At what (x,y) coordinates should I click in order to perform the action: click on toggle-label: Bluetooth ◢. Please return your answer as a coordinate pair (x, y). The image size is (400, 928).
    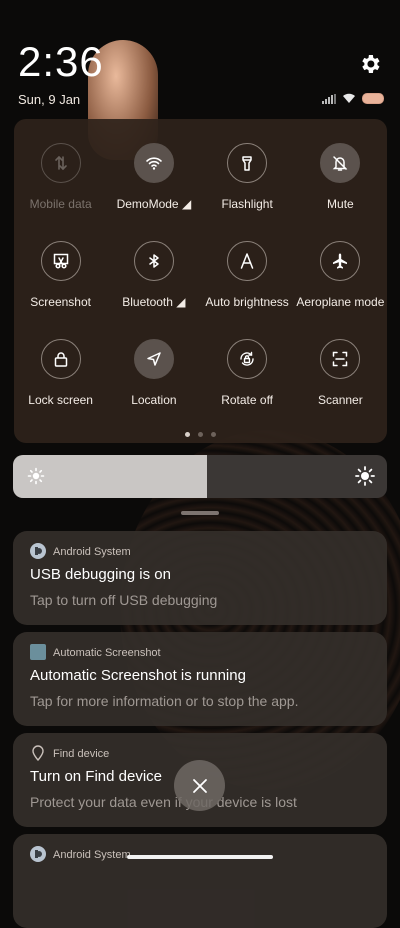
    Looking at the image, I should click on (154, 302).